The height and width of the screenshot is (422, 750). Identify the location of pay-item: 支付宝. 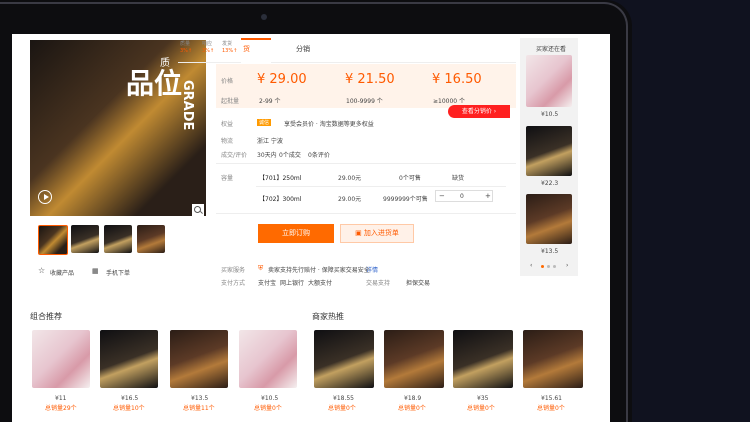
(267, 283).